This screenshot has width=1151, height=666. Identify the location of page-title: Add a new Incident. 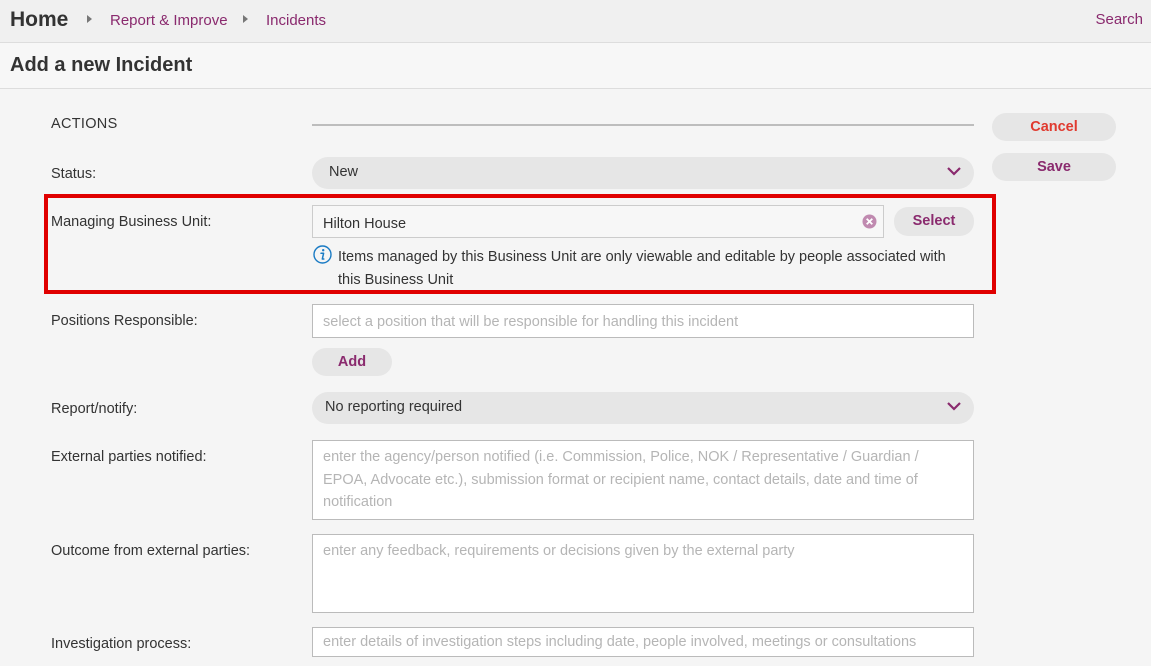
(101, 65).